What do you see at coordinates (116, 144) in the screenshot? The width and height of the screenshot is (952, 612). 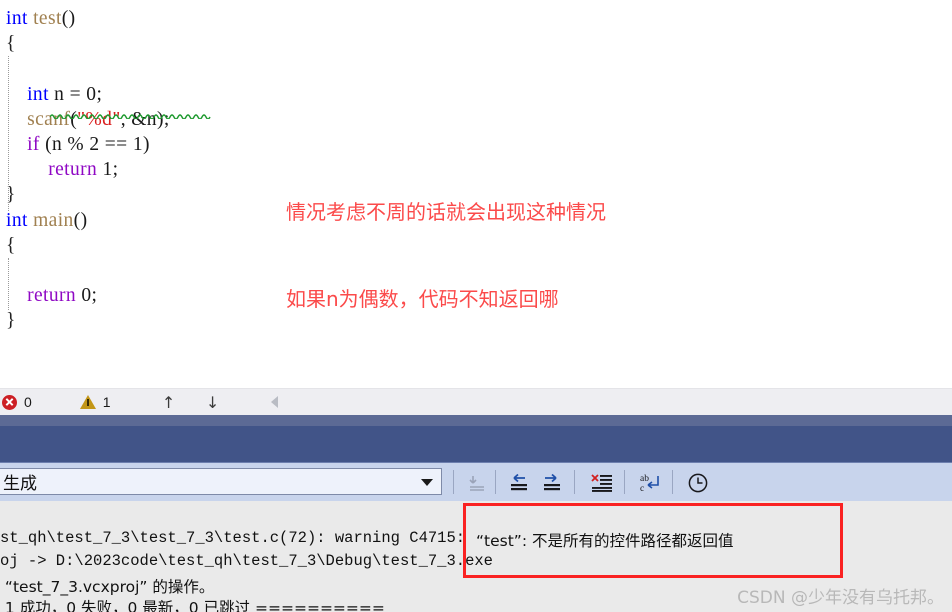 I see `code-token: ==` at bounding box center [116, 144].